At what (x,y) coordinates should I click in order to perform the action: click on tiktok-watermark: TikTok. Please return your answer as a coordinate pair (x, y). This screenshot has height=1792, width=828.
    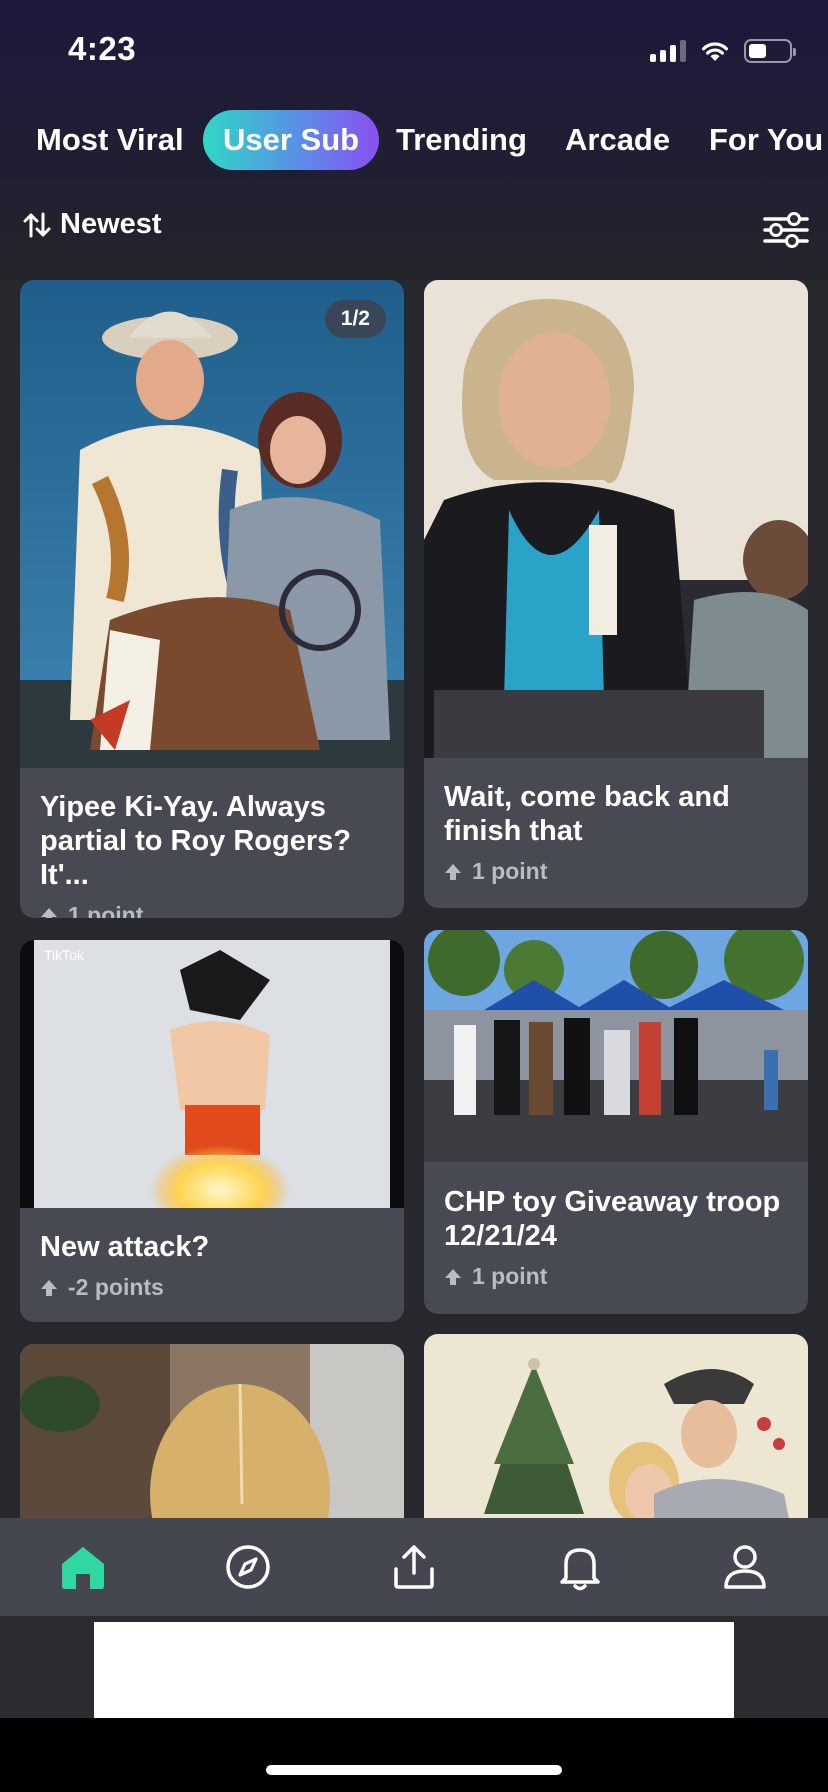
    Looking at the image, I should click on (64, 955).